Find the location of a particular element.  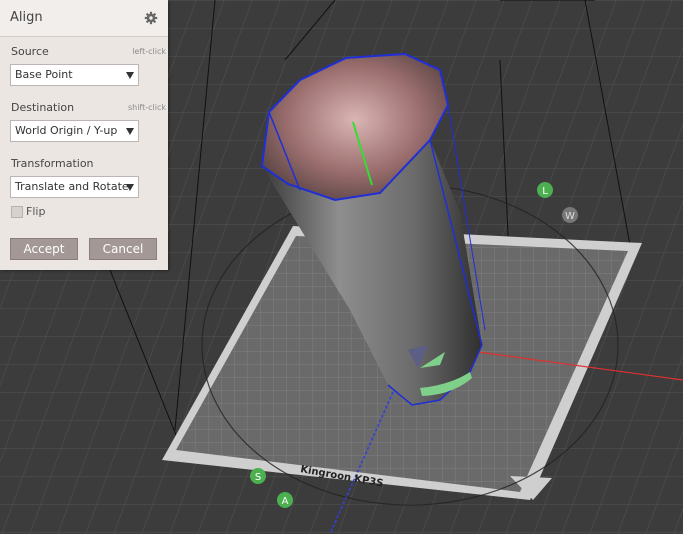

flip-label: Flip is located at coordinates (36, 211).